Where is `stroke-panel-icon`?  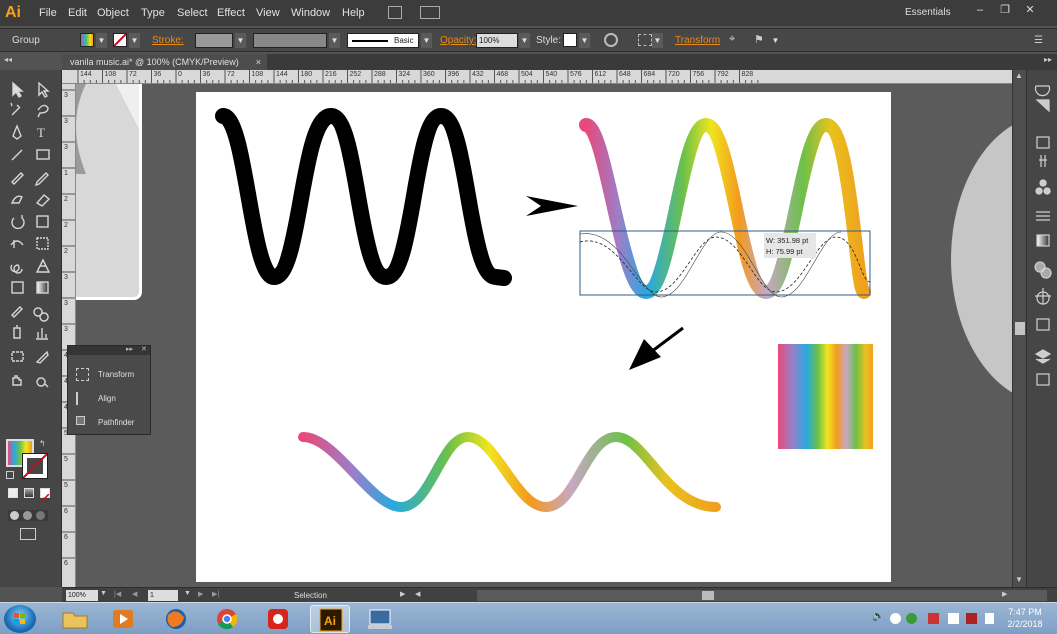
stroke-panel-icon is located at coordinates (1043, 216).